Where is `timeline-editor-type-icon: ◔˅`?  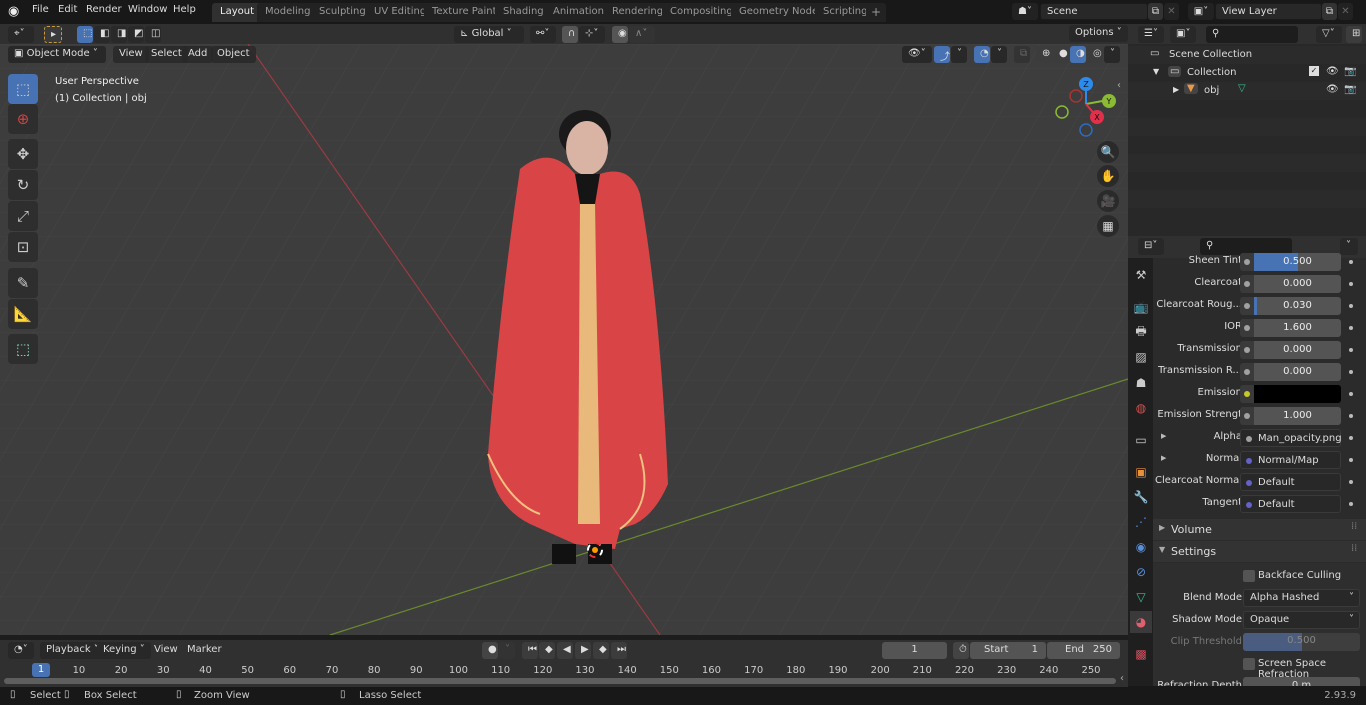
timeline-editor-type-icon: ◔˅ is located at coordinates (21, 650).